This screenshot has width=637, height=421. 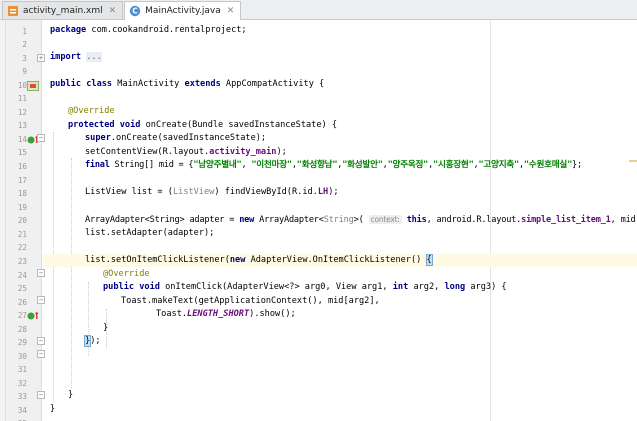 I want to click on string-literal: "이천마장", so click(x=271, y=165).